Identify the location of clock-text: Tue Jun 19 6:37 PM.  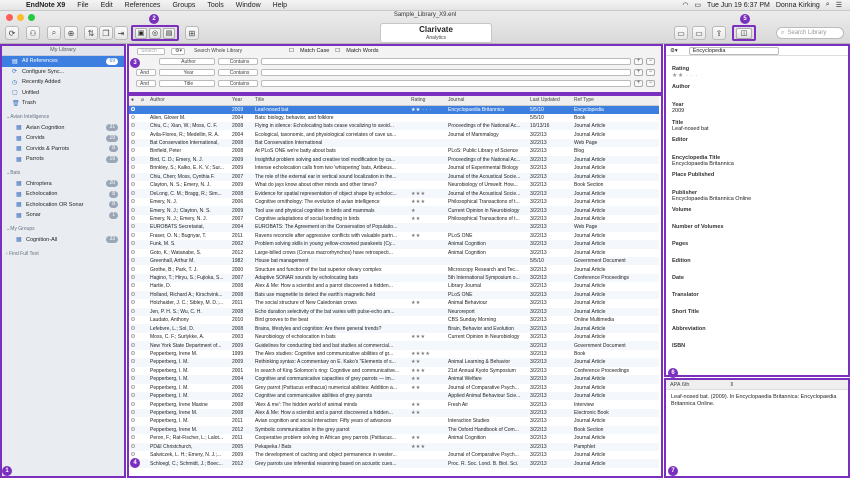
(738, 5).